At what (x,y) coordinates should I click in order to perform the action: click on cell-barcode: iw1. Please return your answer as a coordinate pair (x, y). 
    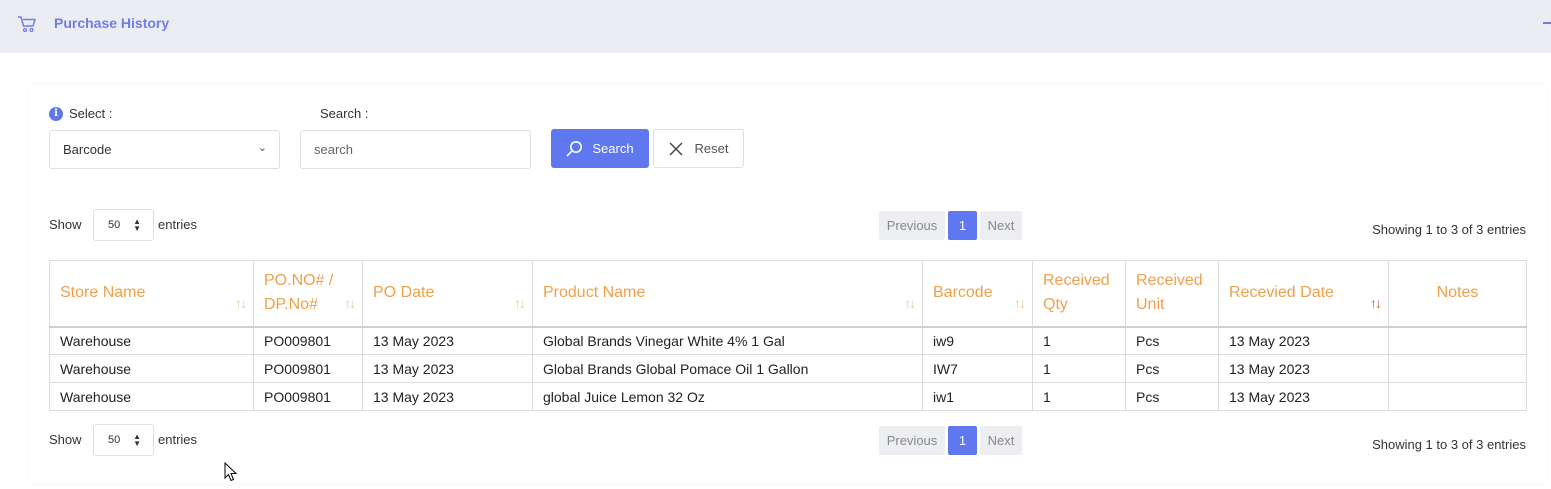
    Looking at the image, I should click on (977, 396).